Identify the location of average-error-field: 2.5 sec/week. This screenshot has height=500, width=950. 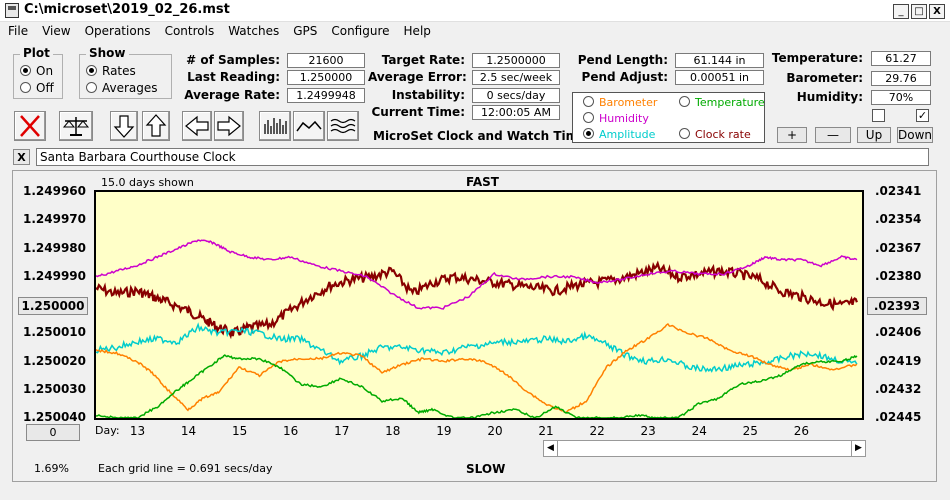
(516, 77).